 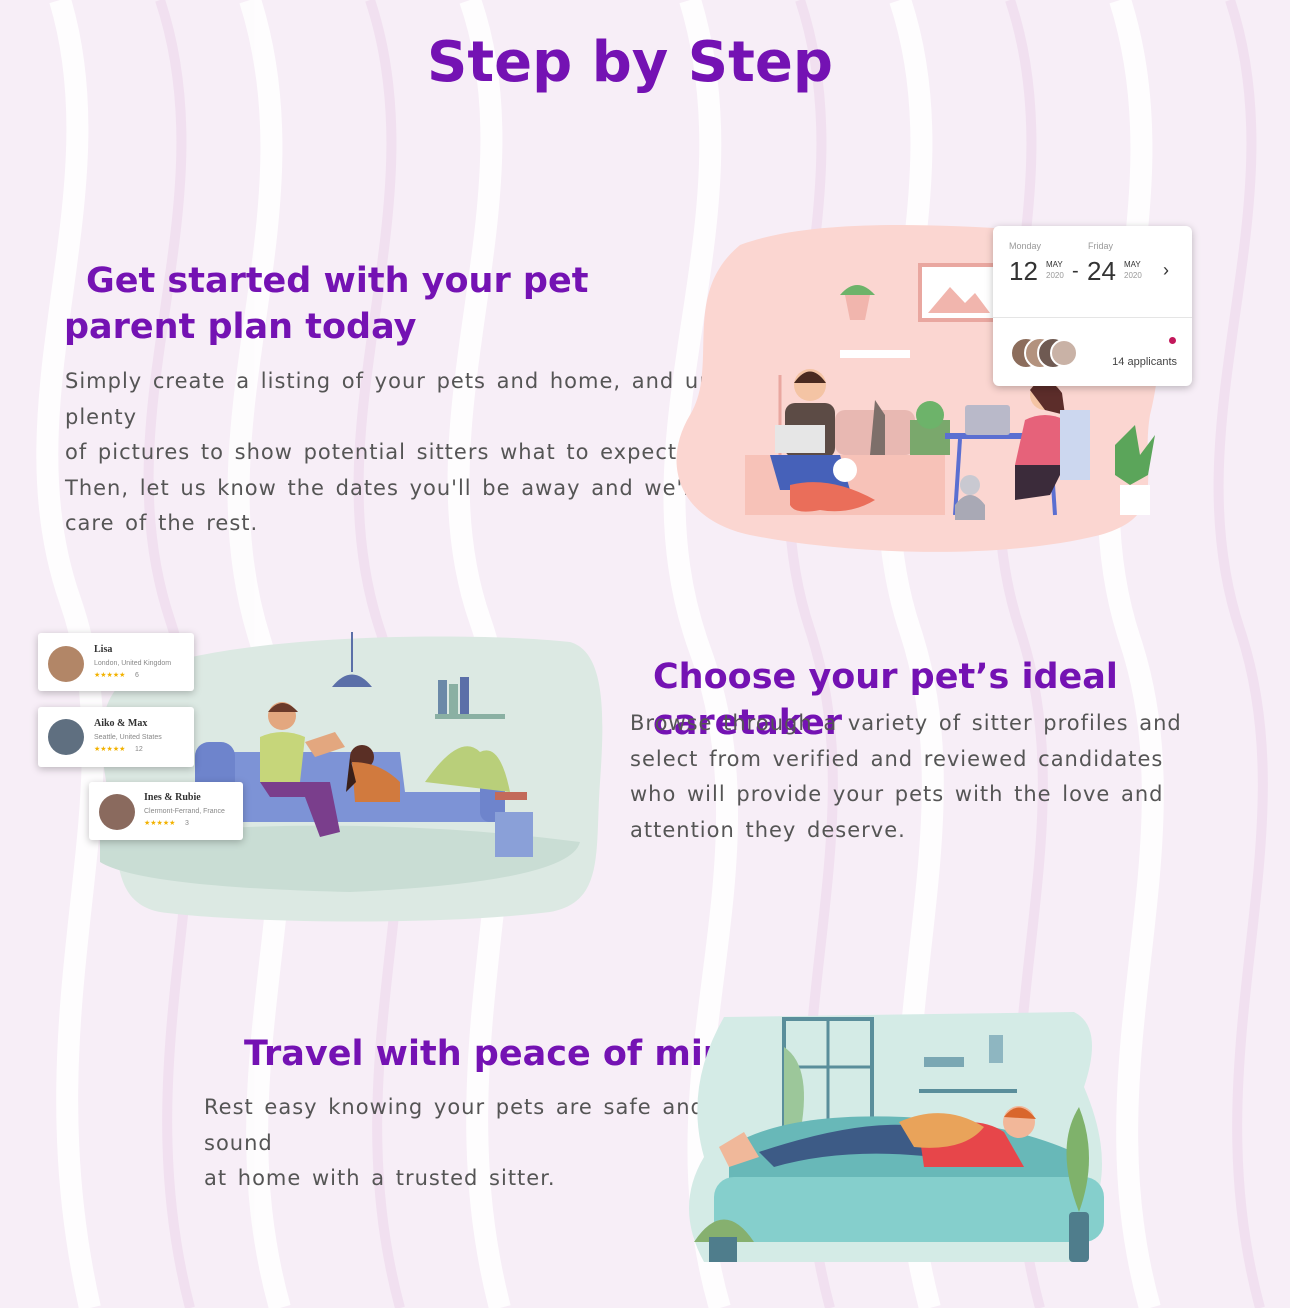 I want to click on sitter-location: Seattle, United States, so click(x=128, y=737).